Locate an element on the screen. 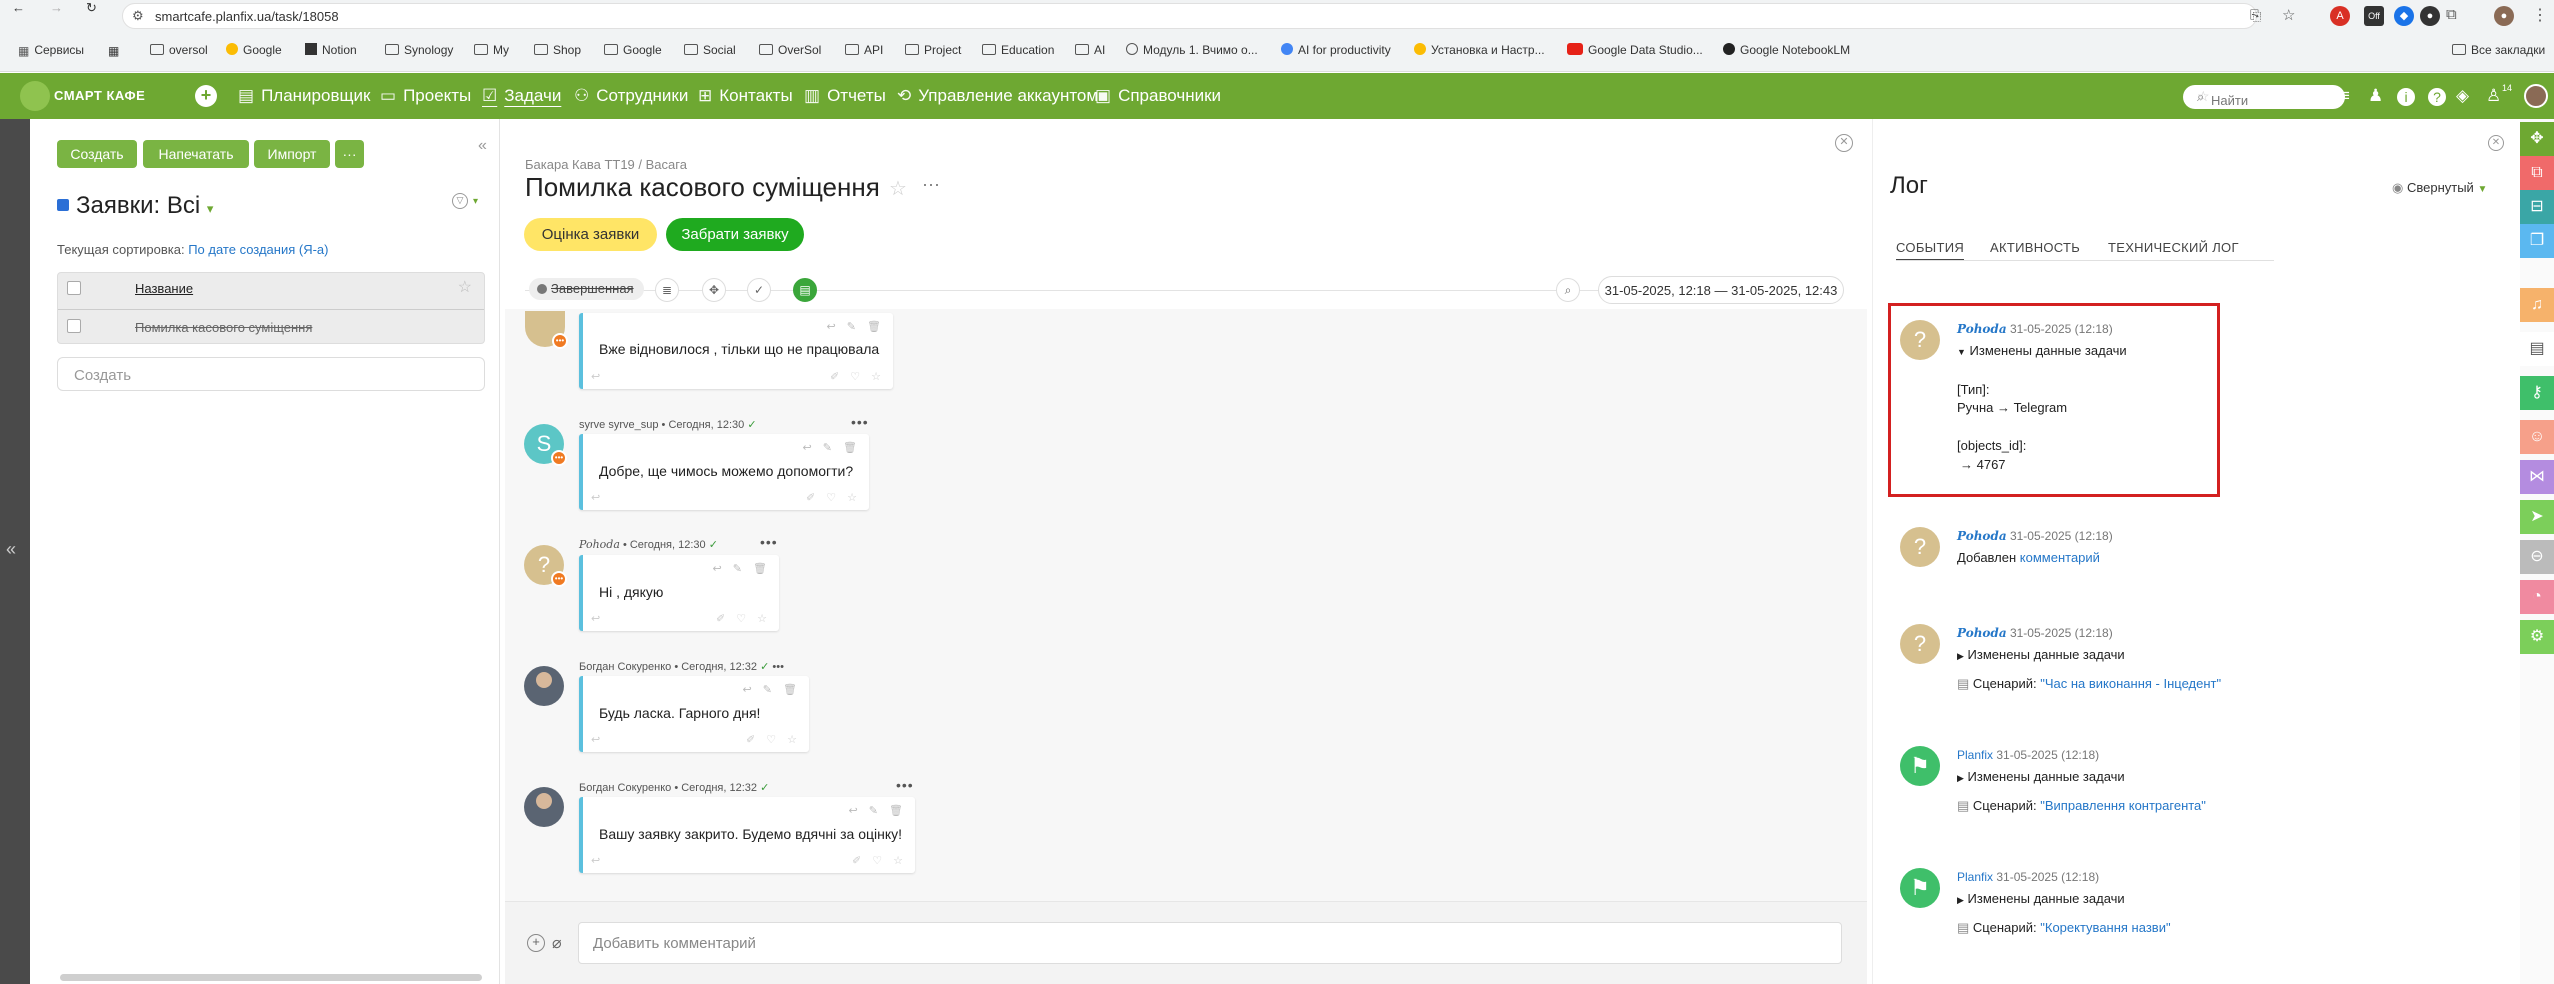 The image size is (2554, 984). install-icon: ⎘ is located at coordinates (2255, 15).